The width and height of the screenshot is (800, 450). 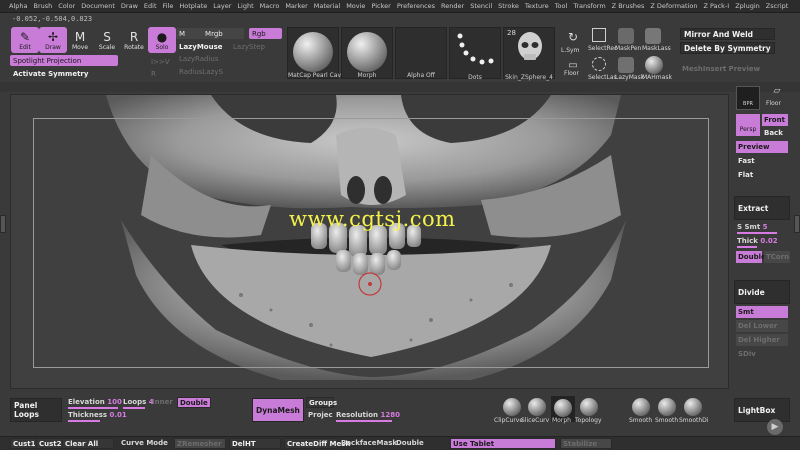 What do you see at coordinates (245, 6) in the screenshot?
I see `menu-item-light: Light` at bounding box center [245, 6].